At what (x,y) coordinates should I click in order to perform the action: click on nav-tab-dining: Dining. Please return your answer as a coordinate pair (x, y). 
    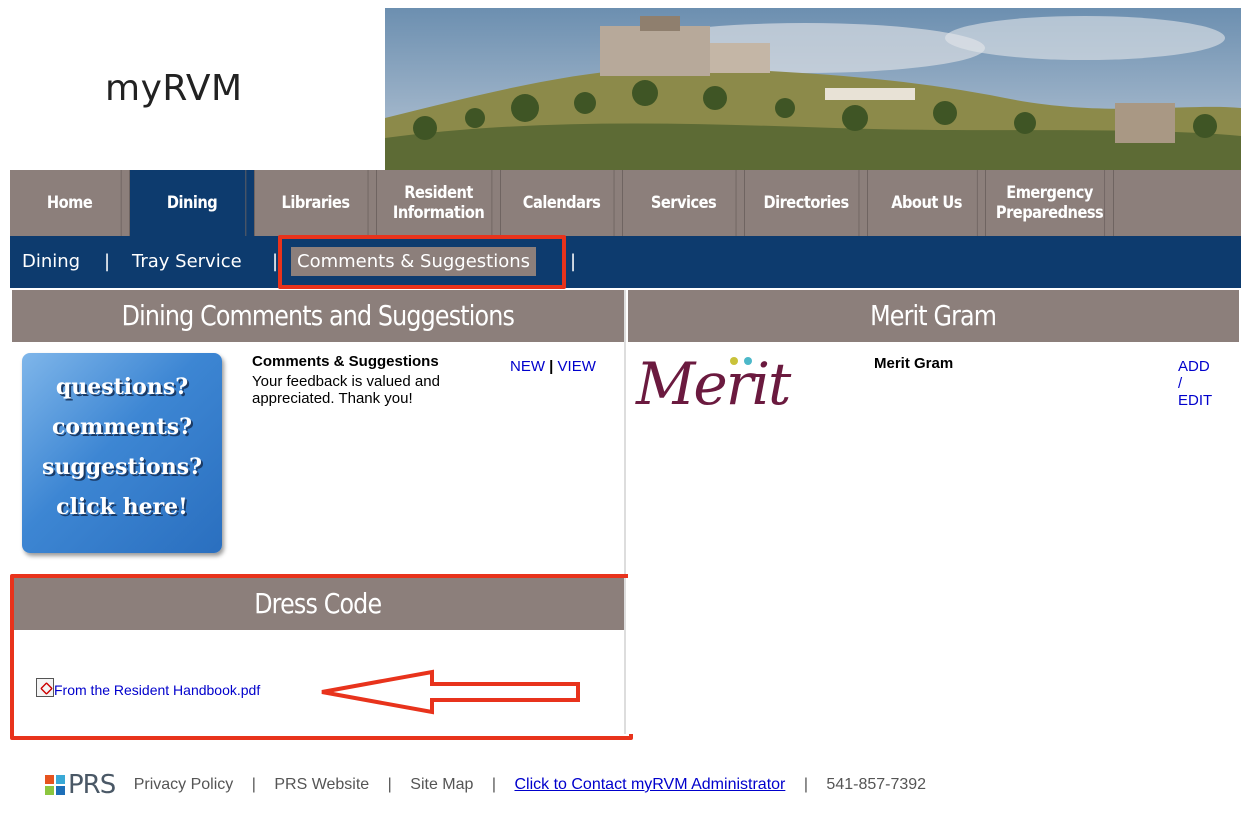
    Looking at the image, I should click on (193, 203).